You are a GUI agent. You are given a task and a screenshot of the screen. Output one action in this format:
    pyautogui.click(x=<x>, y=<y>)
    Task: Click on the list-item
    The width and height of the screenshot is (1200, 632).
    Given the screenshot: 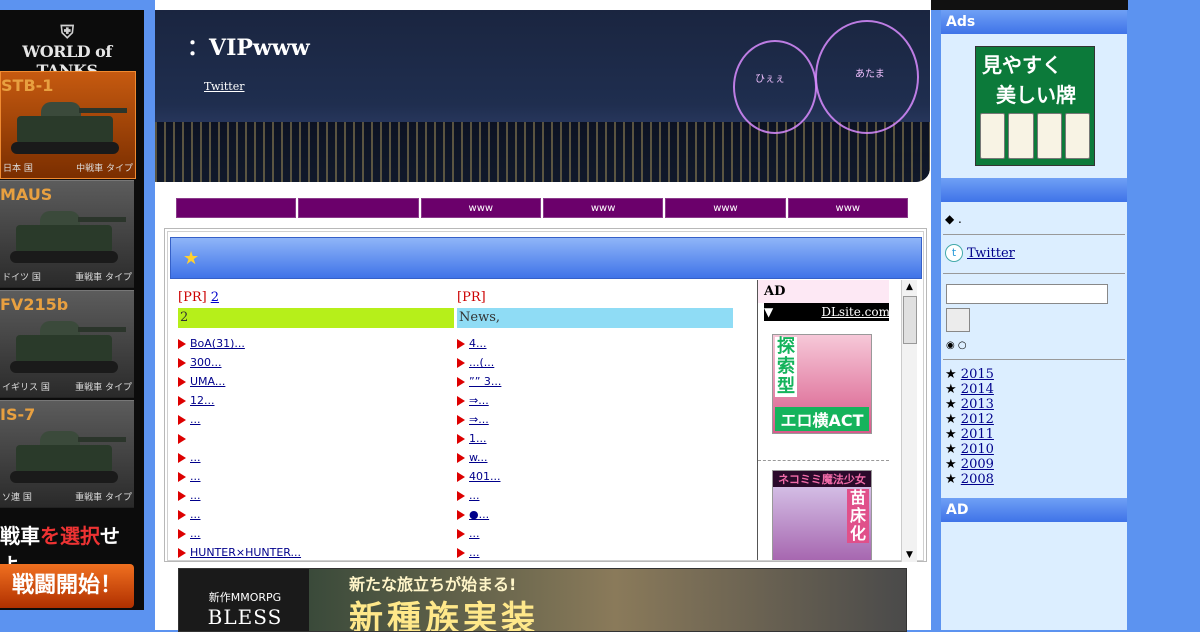 What is the action you would take?
    pyautogui.click(x=316, y=438)
    